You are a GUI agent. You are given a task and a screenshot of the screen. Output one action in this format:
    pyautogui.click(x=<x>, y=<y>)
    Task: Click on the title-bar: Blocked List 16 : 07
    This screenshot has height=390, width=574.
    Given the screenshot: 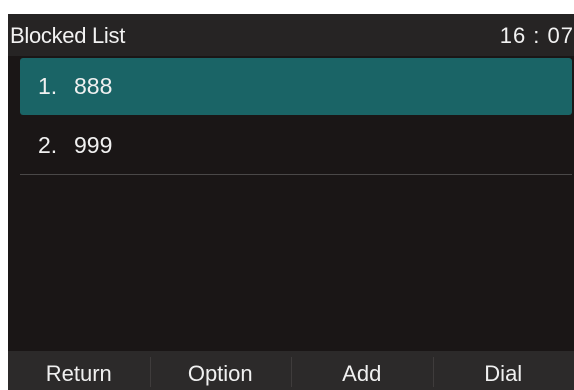 What is the action you would take?
    pyautogui.click(x=291, y=35)
    